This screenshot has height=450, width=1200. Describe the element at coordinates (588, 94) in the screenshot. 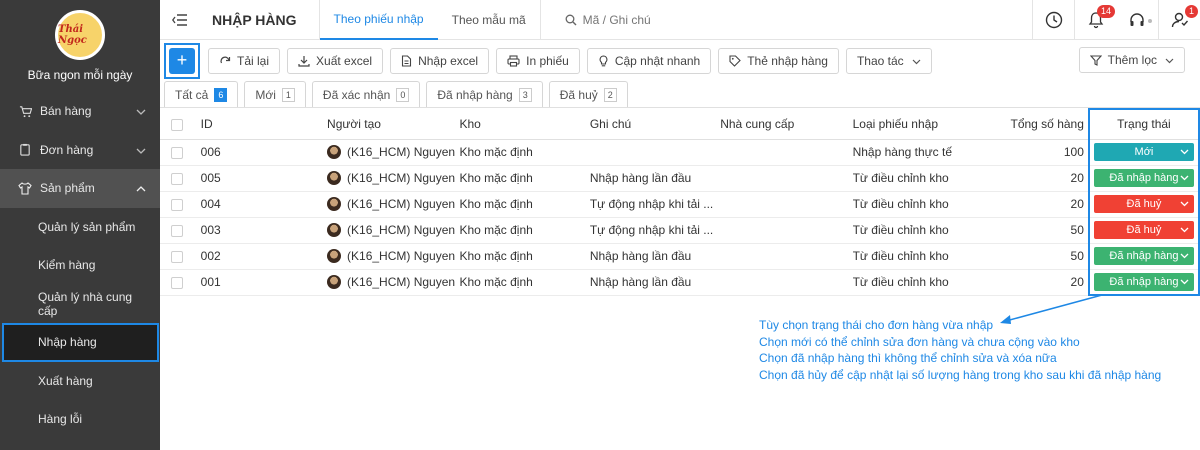

I see `status-tab-cancelled: Đã huỷ 2` at that location.